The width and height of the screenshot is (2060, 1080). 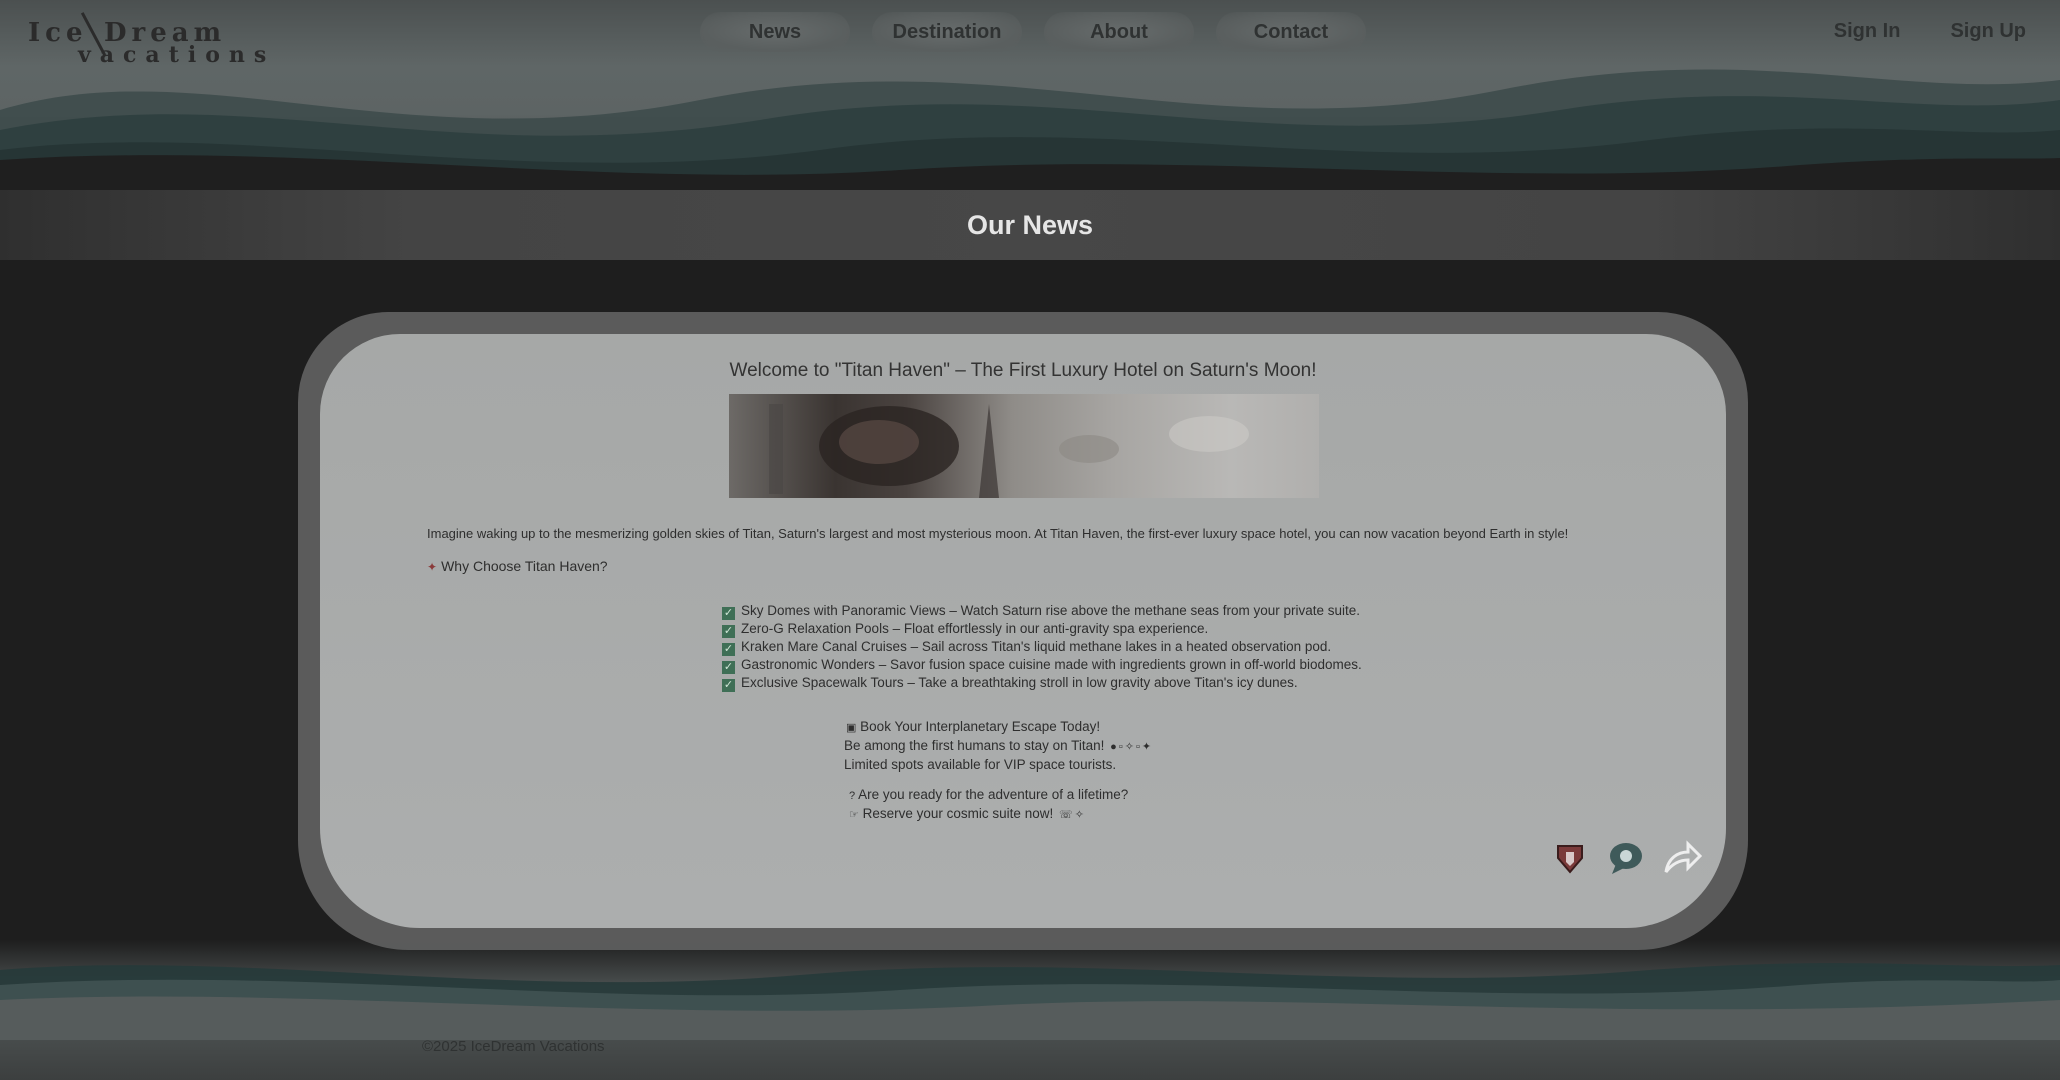 I want to click on page-title: Our News, so click(x=1030, y=225).